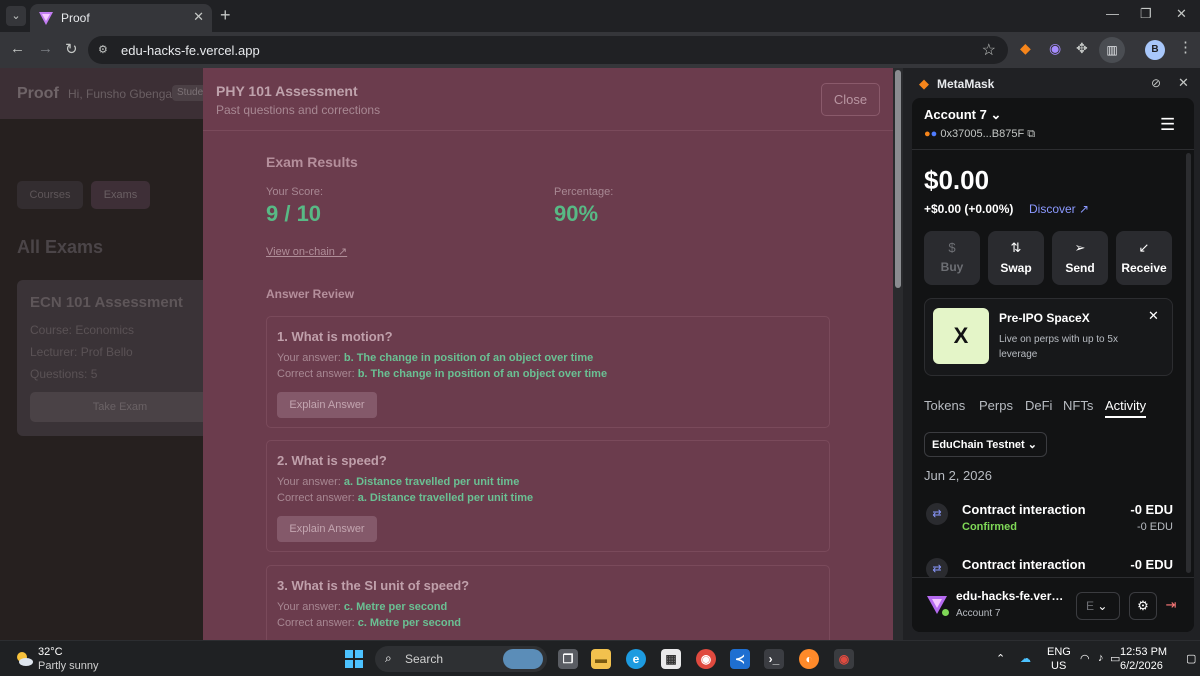 The width and height of the screenshot is (1200, 676). I want to click on bookmark-star-icon: ☆, so click(989, 50).